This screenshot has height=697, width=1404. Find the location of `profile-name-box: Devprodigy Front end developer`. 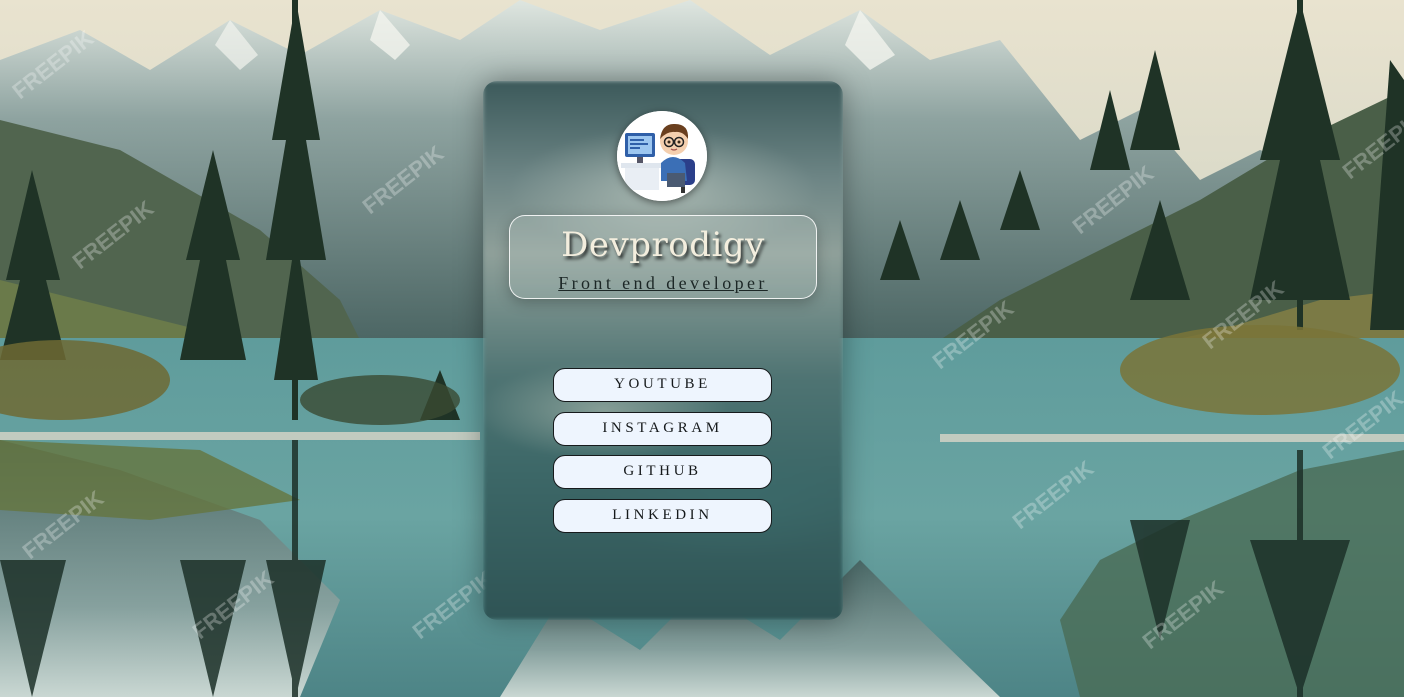

profile-name-box: Devprodigy Front end developer is located at coordinates (663, 257).